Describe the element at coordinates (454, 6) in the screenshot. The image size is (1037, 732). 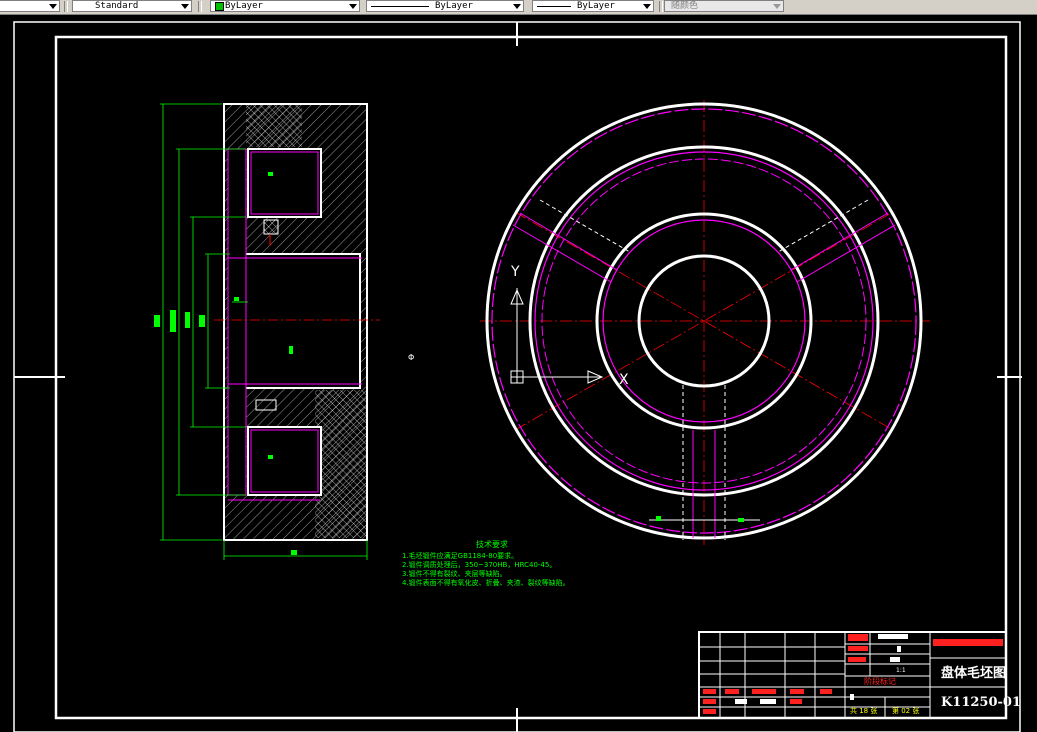
I see `linetype-value: ByLayer` at that location.